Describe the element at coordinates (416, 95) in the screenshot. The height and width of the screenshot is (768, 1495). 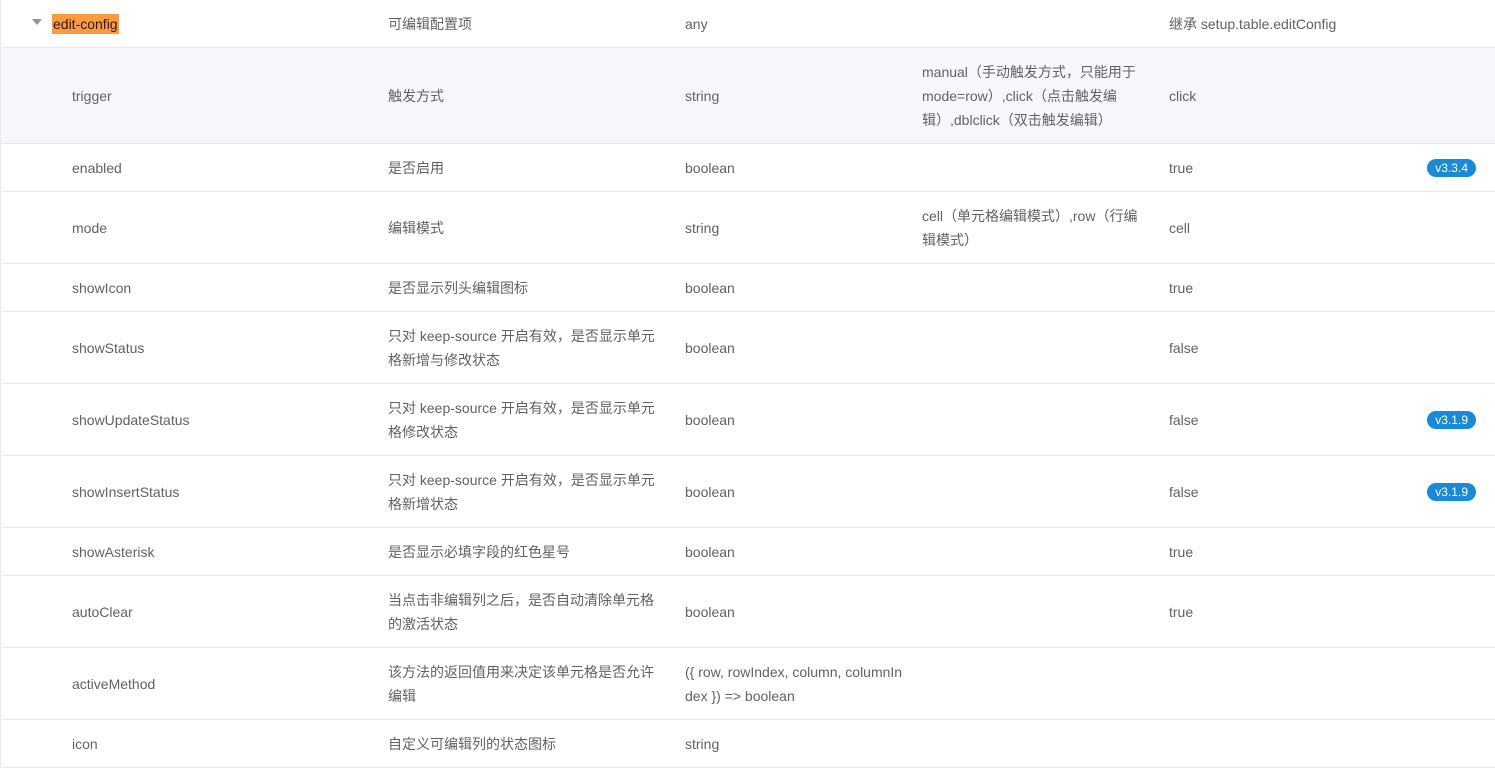
I see `param-description: 触发方式` at that location.